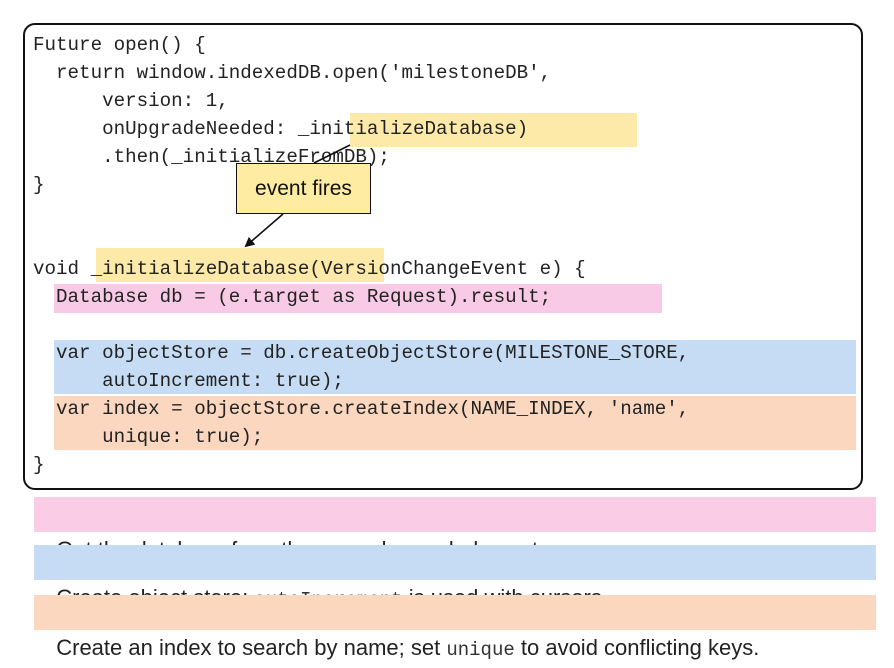  I want to click on note-text: Create an index to search by name; set, so click(251, 647).